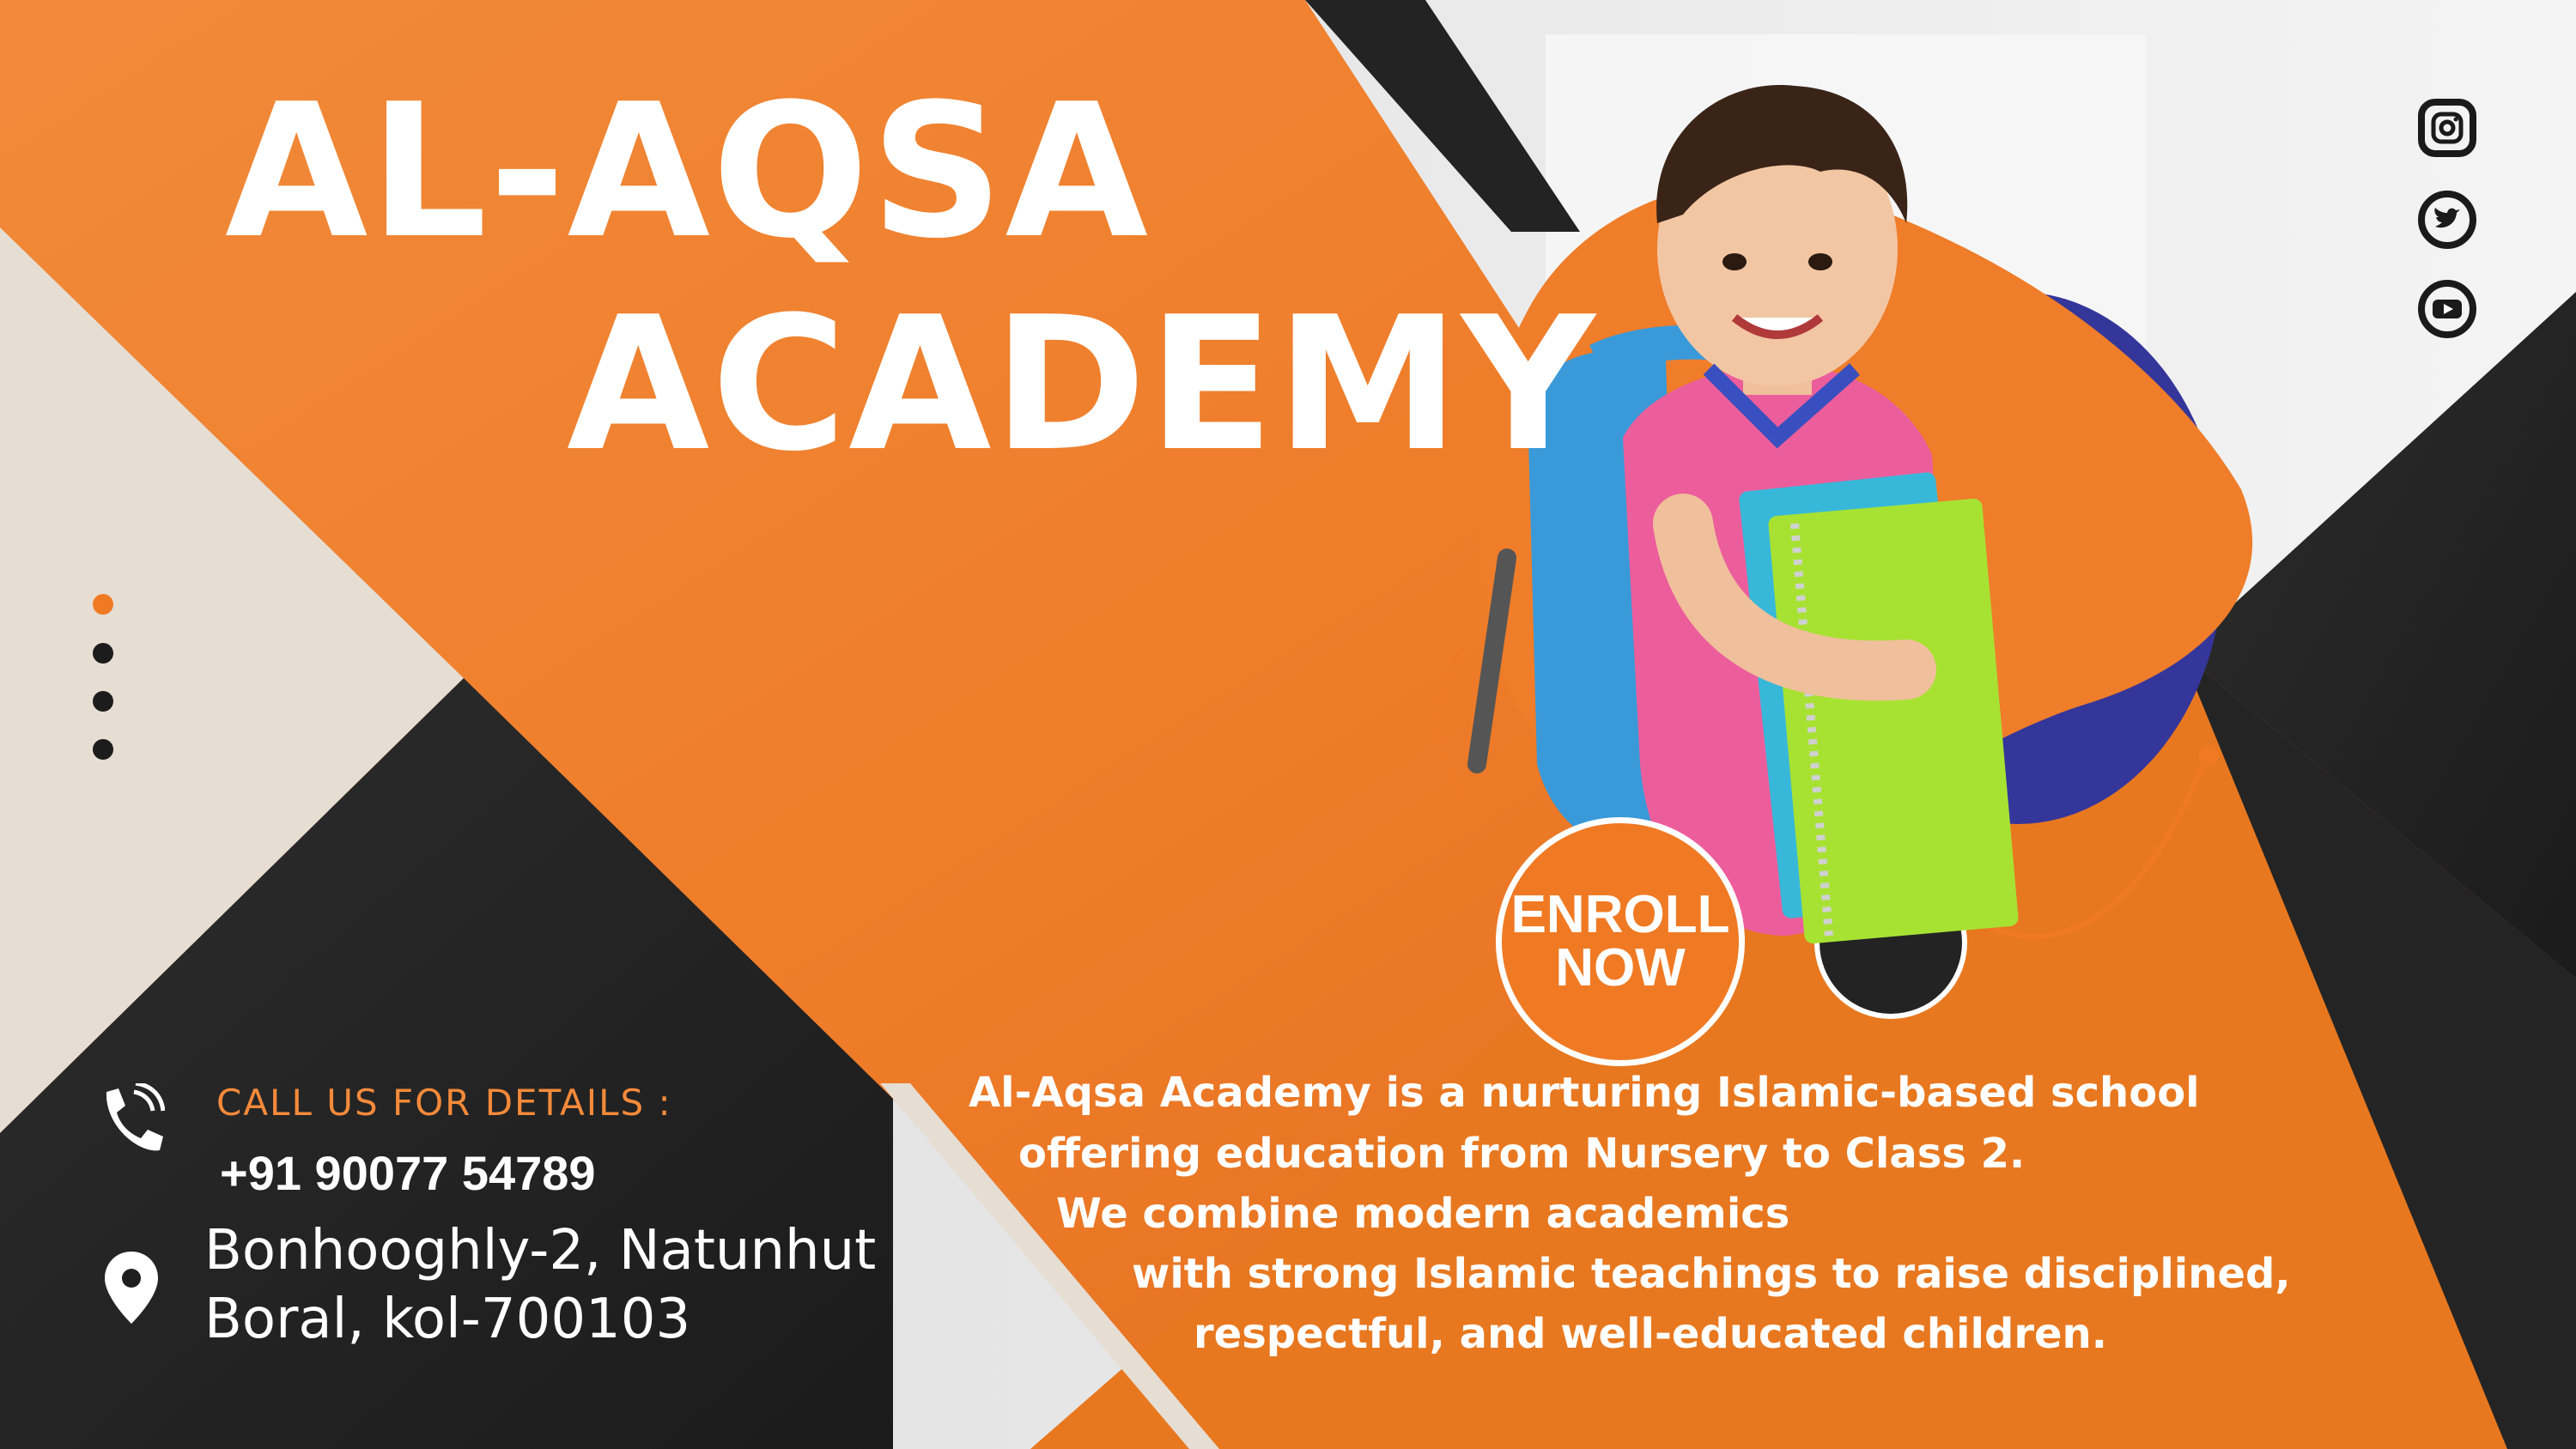  Describe the element at coordinates (2447, 309) in the screenshot. I see `youtube-icon` at that location.